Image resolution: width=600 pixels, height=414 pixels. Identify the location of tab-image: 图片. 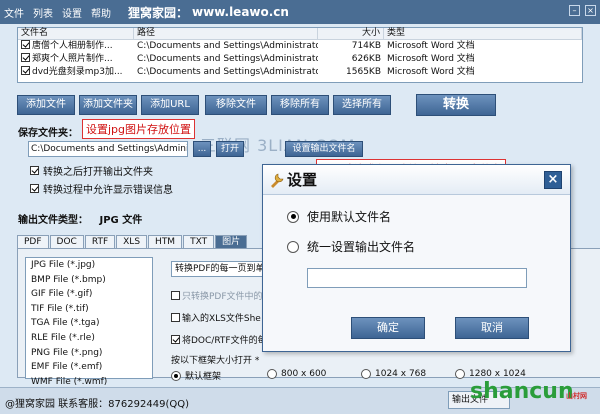
(231, 241).